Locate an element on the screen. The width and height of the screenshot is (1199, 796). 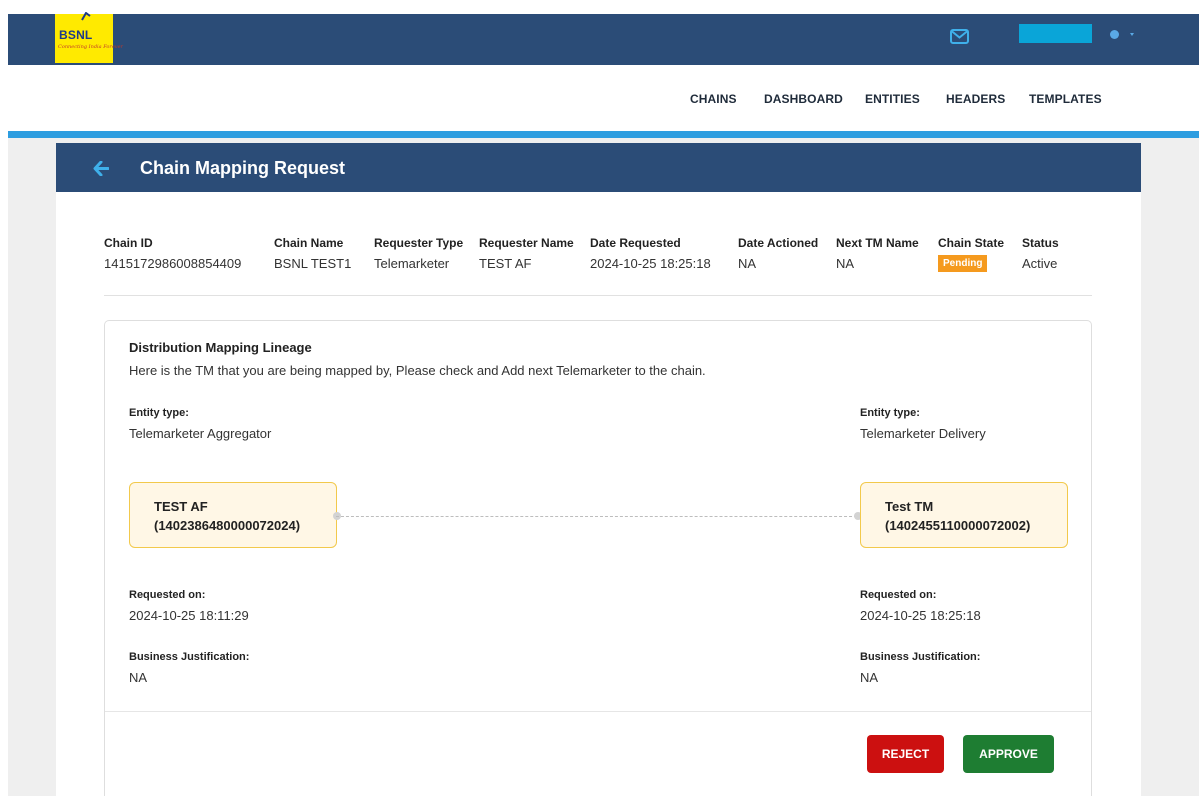
approve-button: APPROVE is located at coordinates (1008, 754).